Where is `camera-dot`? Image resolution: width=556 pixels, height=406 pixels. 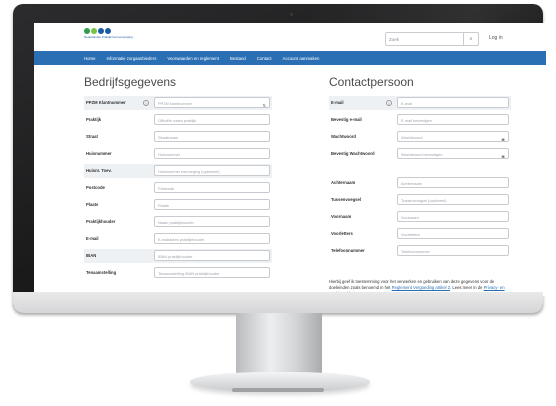 camera-dot is located at coordinates (291, 14).